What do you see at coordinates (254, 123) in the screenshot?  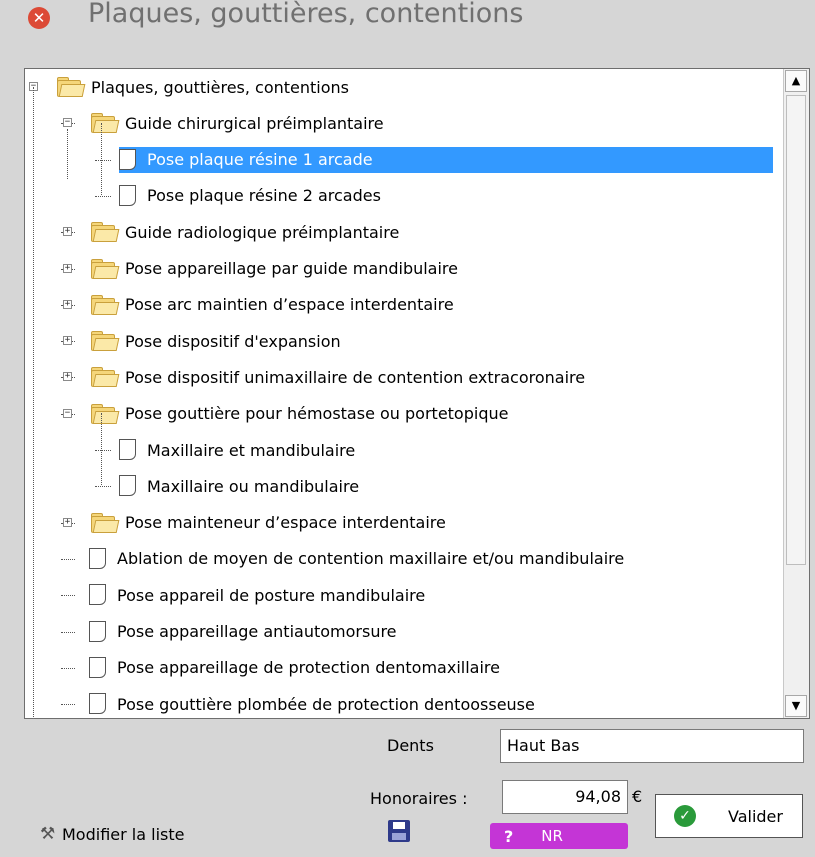 I see `tree-node-label: Guide chirurgical préimplantaire` at bounding box center [254, 123].